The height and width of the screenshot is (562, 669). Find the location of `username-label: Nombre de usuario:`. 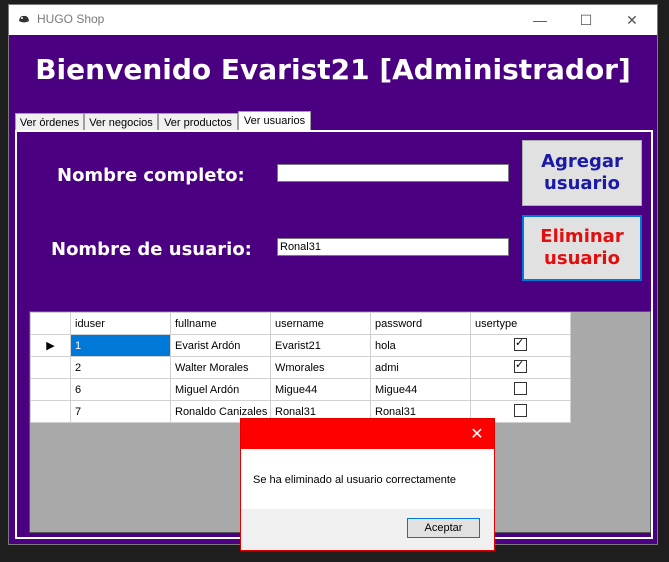

username-label: Nombre de usuario: is located at coordinates (151, 249).